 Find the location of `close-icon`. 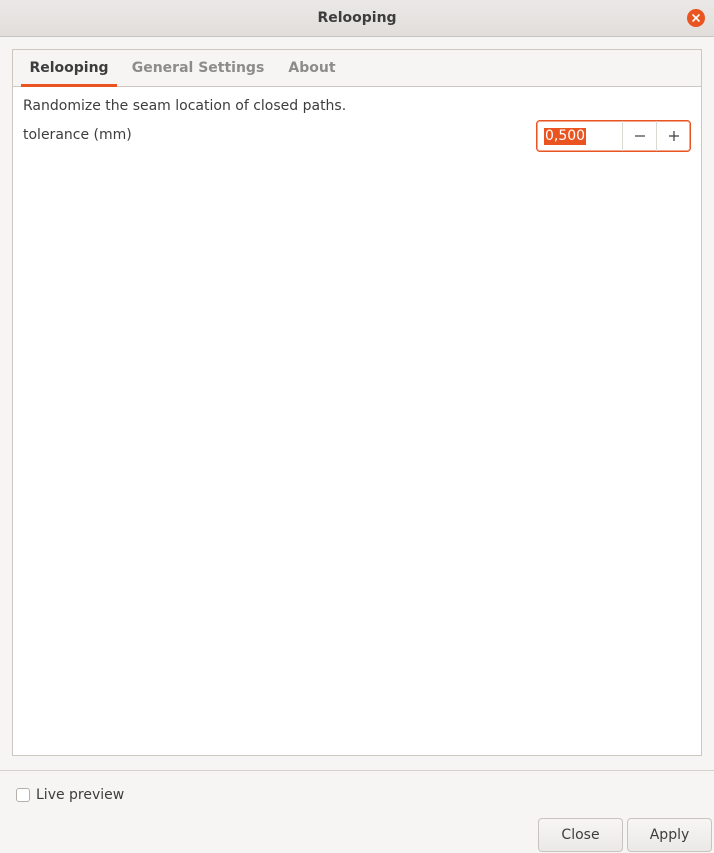

close-icon is located at coordinates (696, 18).